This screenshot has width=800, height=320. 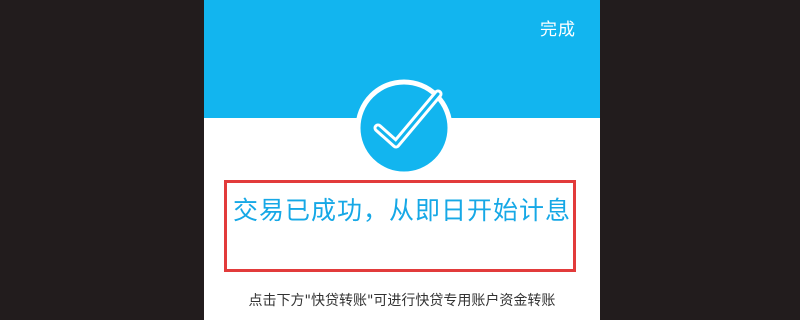 What do you see at coordinates (401, 210) in the screenshot?
I see `success-message: 交易已成功，从即日开始计息` at bounding box center [401, 210].